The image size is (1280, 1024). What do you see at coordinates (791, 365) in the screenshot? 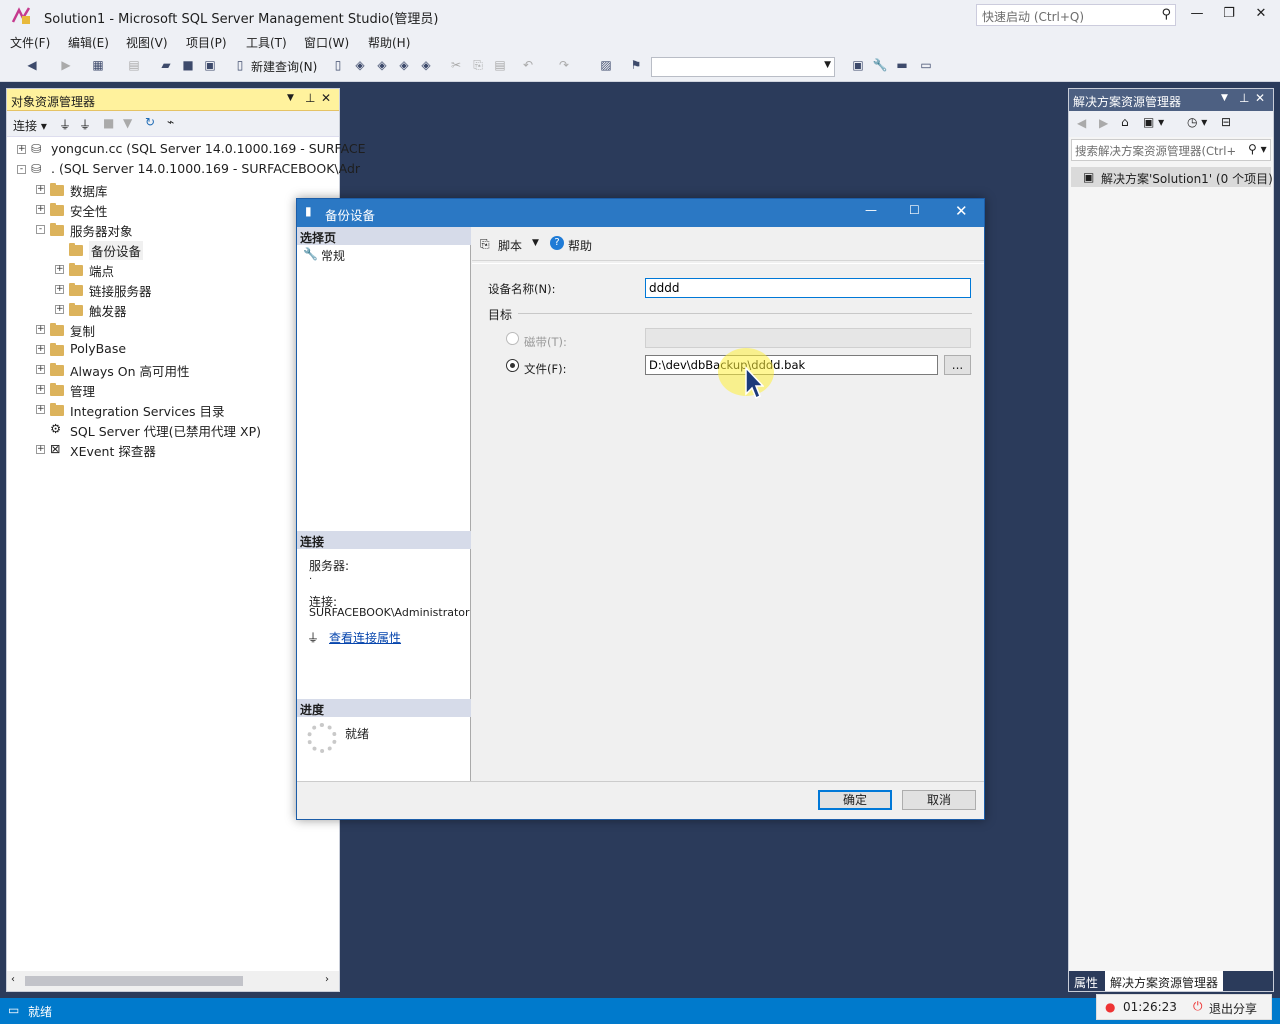
I see `file-path-input` at bounding box center [791, 365].